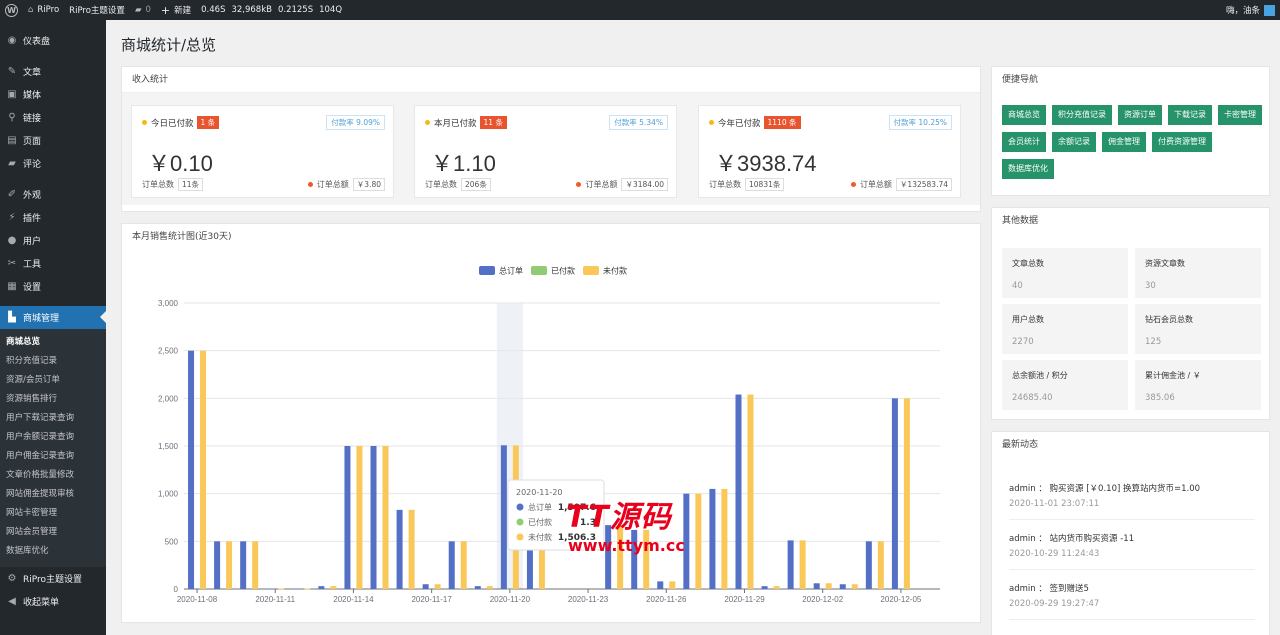  What do you see at coordinates (1198, 329) in the screenshot?
I see `data-cell: 钻石会员总数 125` at bounding box center [1198, 329].